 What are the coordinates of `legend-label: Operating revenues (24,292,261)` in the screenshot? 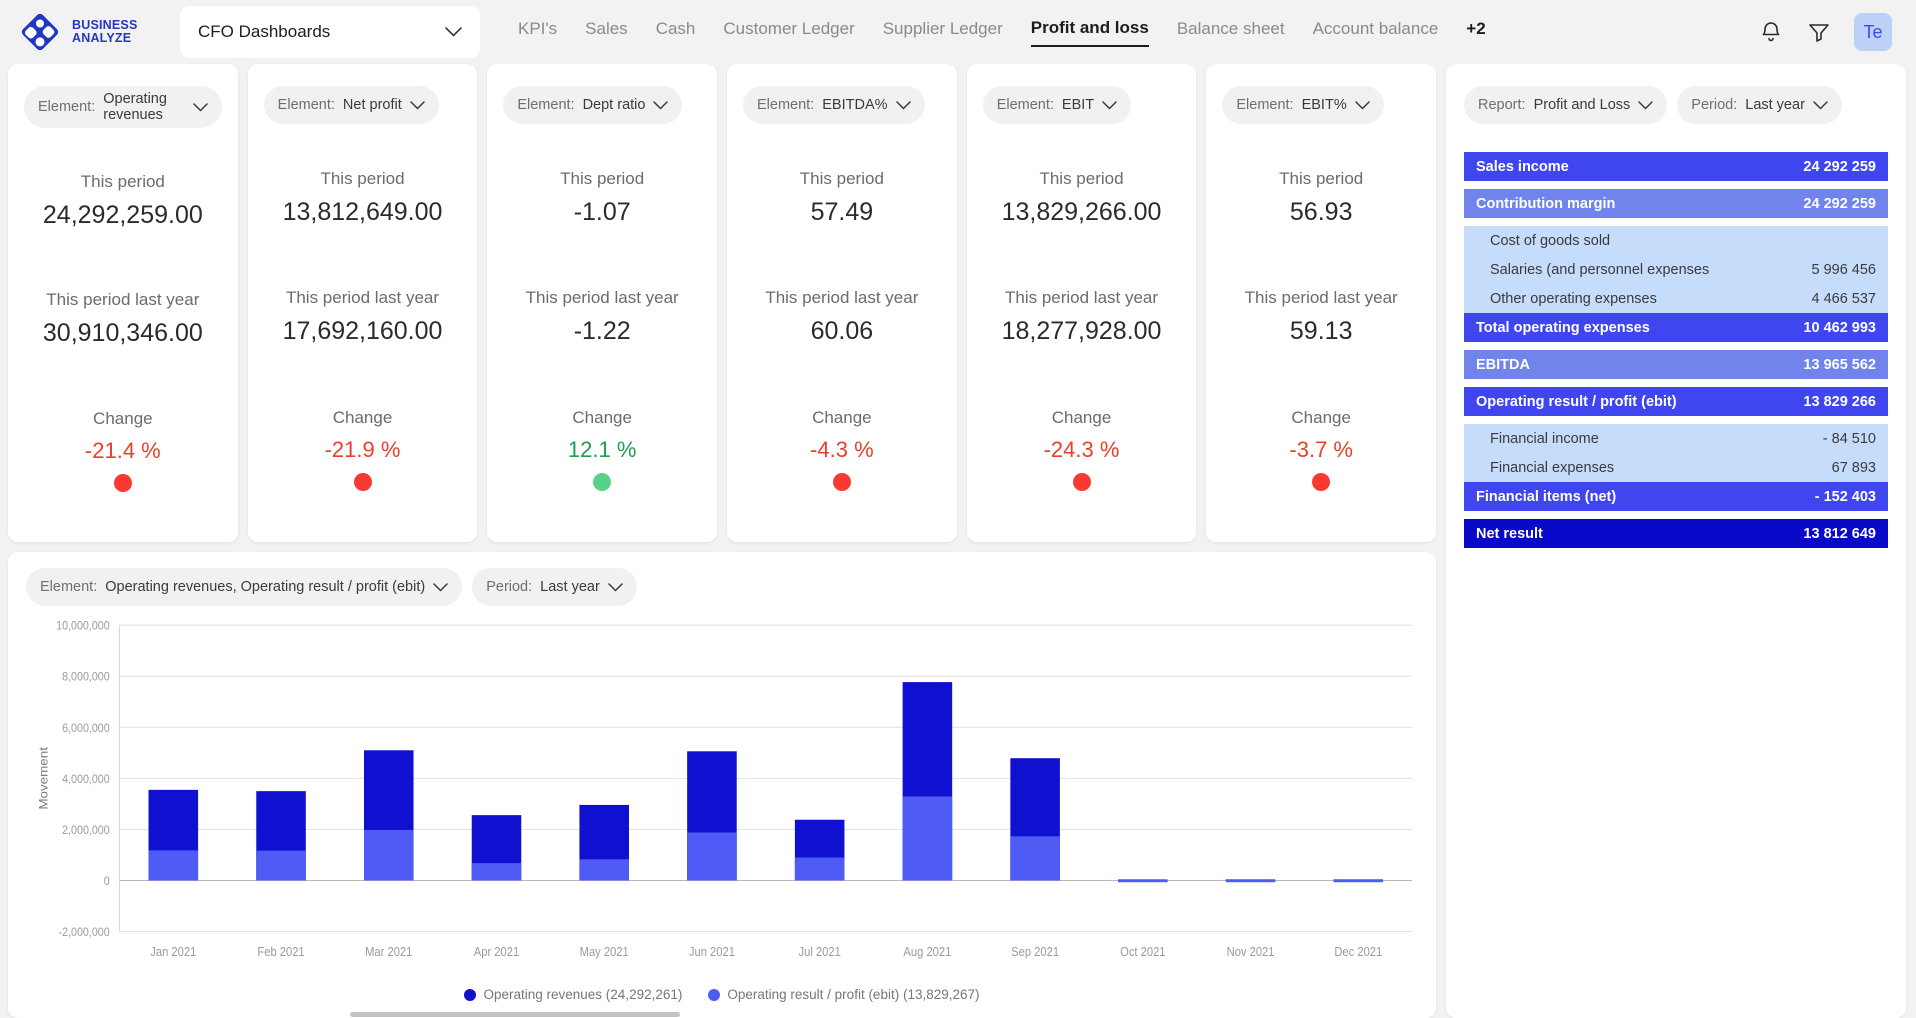 It's located at (583, 994).